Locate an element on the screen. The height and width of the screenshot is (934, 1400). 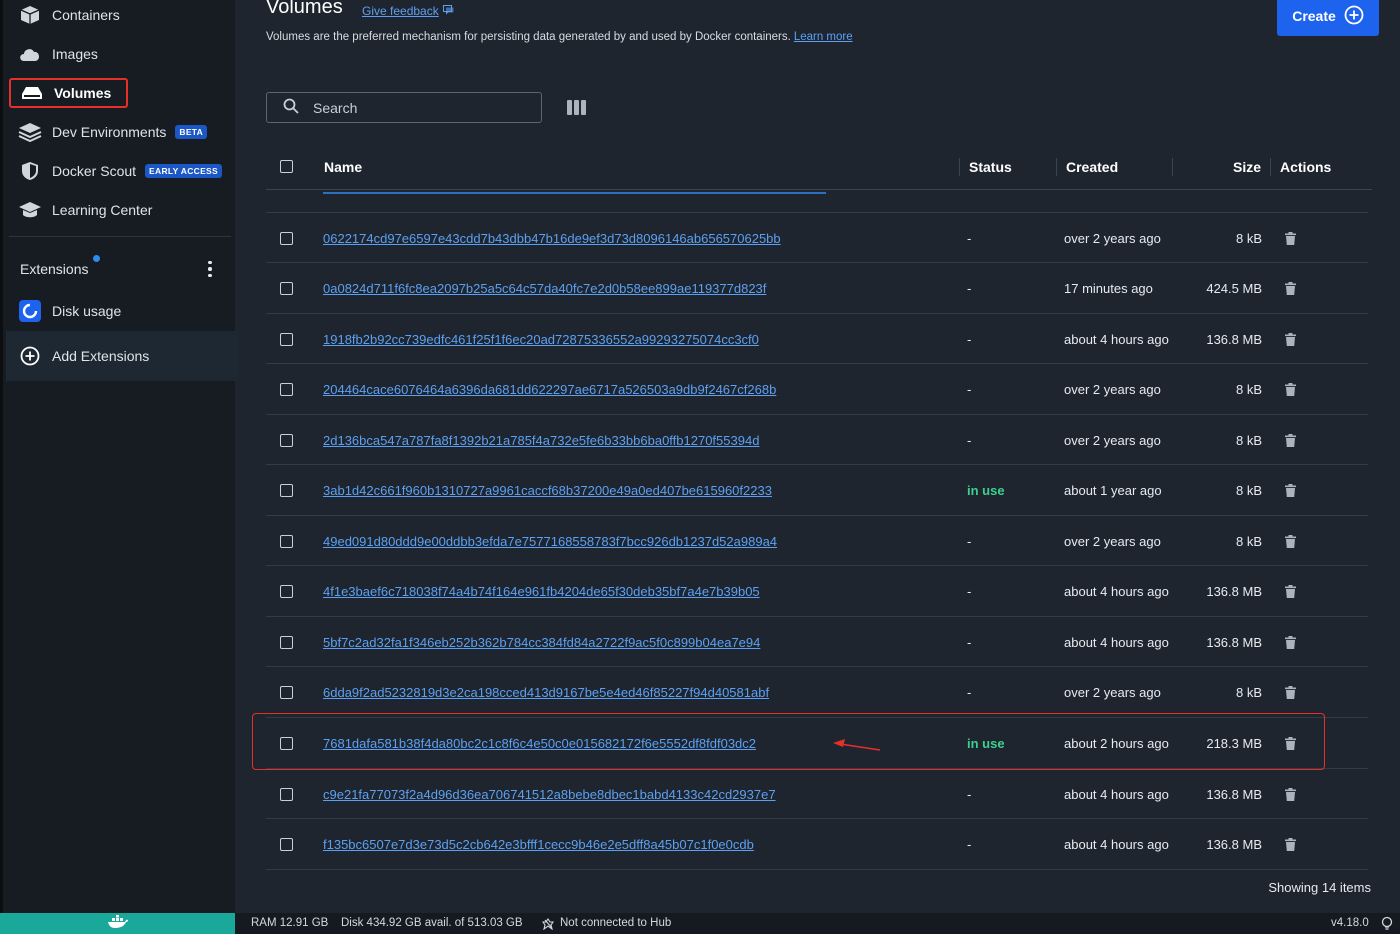
sidebar-item-containers: Containers is located at coordinates (120, 15).